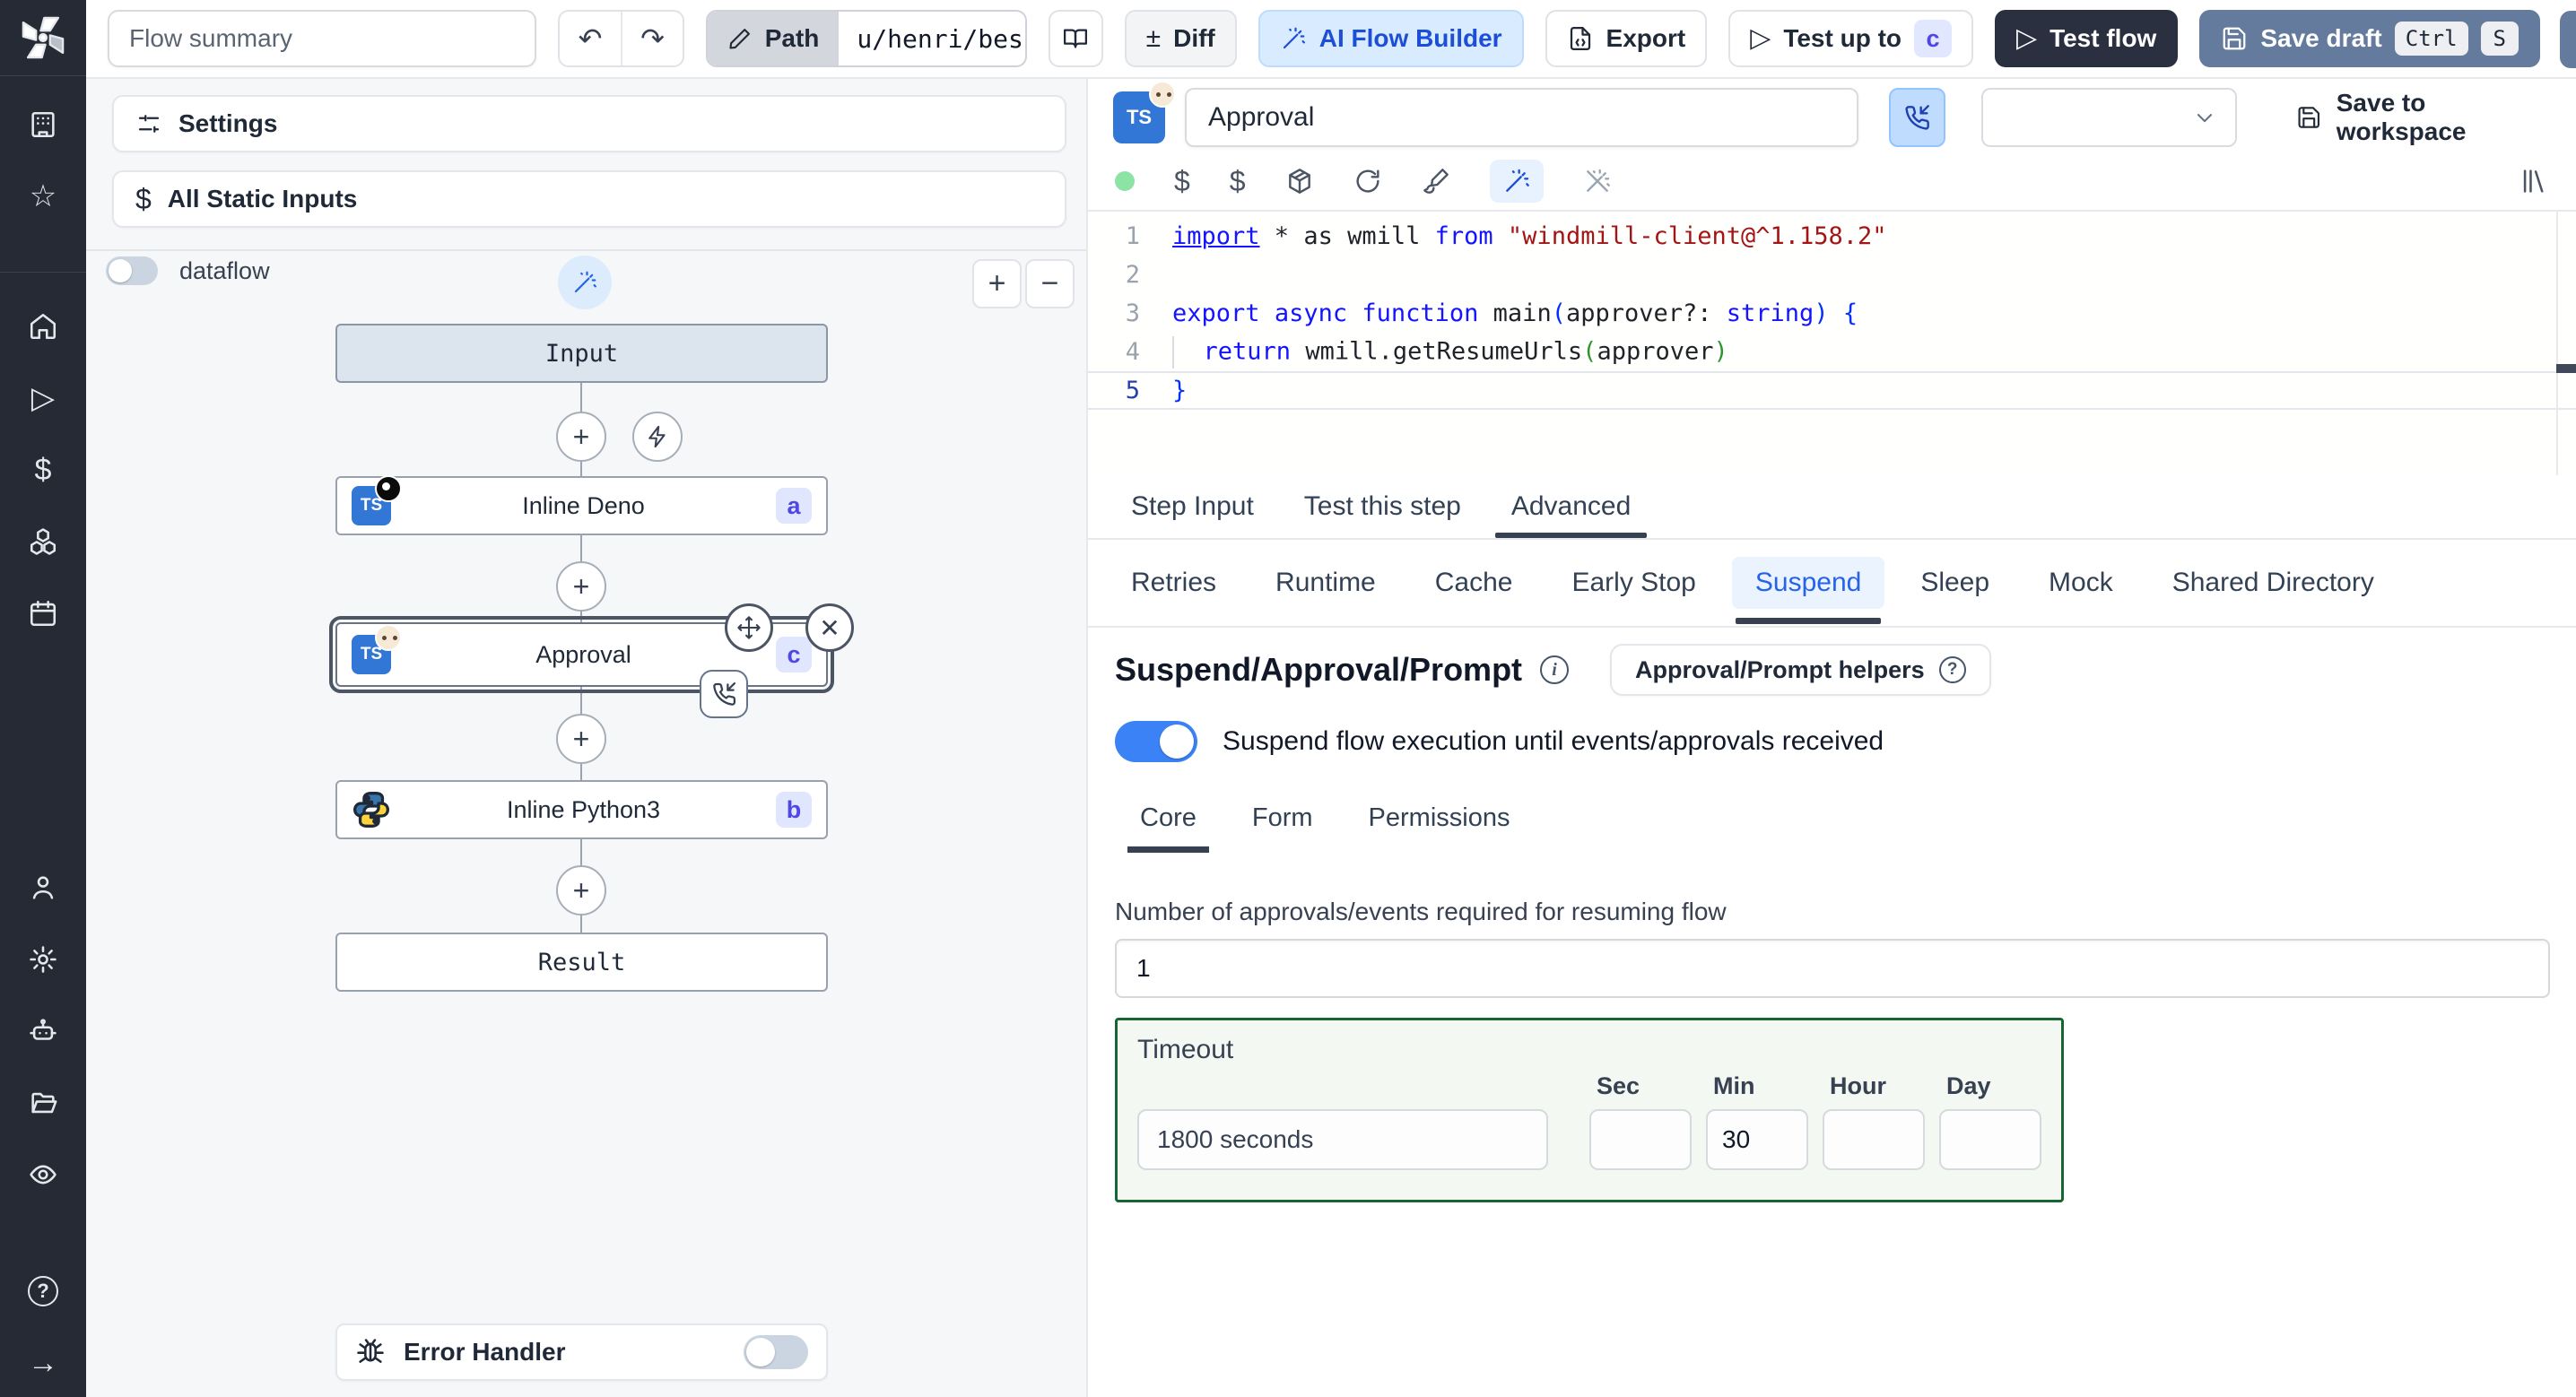 This screenshot has width=2576, height=1397. What do you see at coordinates (589, 199) in the screenshot?
I see `all-static-inputs-button: $ All Static Inputs` at bounding box center [589, 199].